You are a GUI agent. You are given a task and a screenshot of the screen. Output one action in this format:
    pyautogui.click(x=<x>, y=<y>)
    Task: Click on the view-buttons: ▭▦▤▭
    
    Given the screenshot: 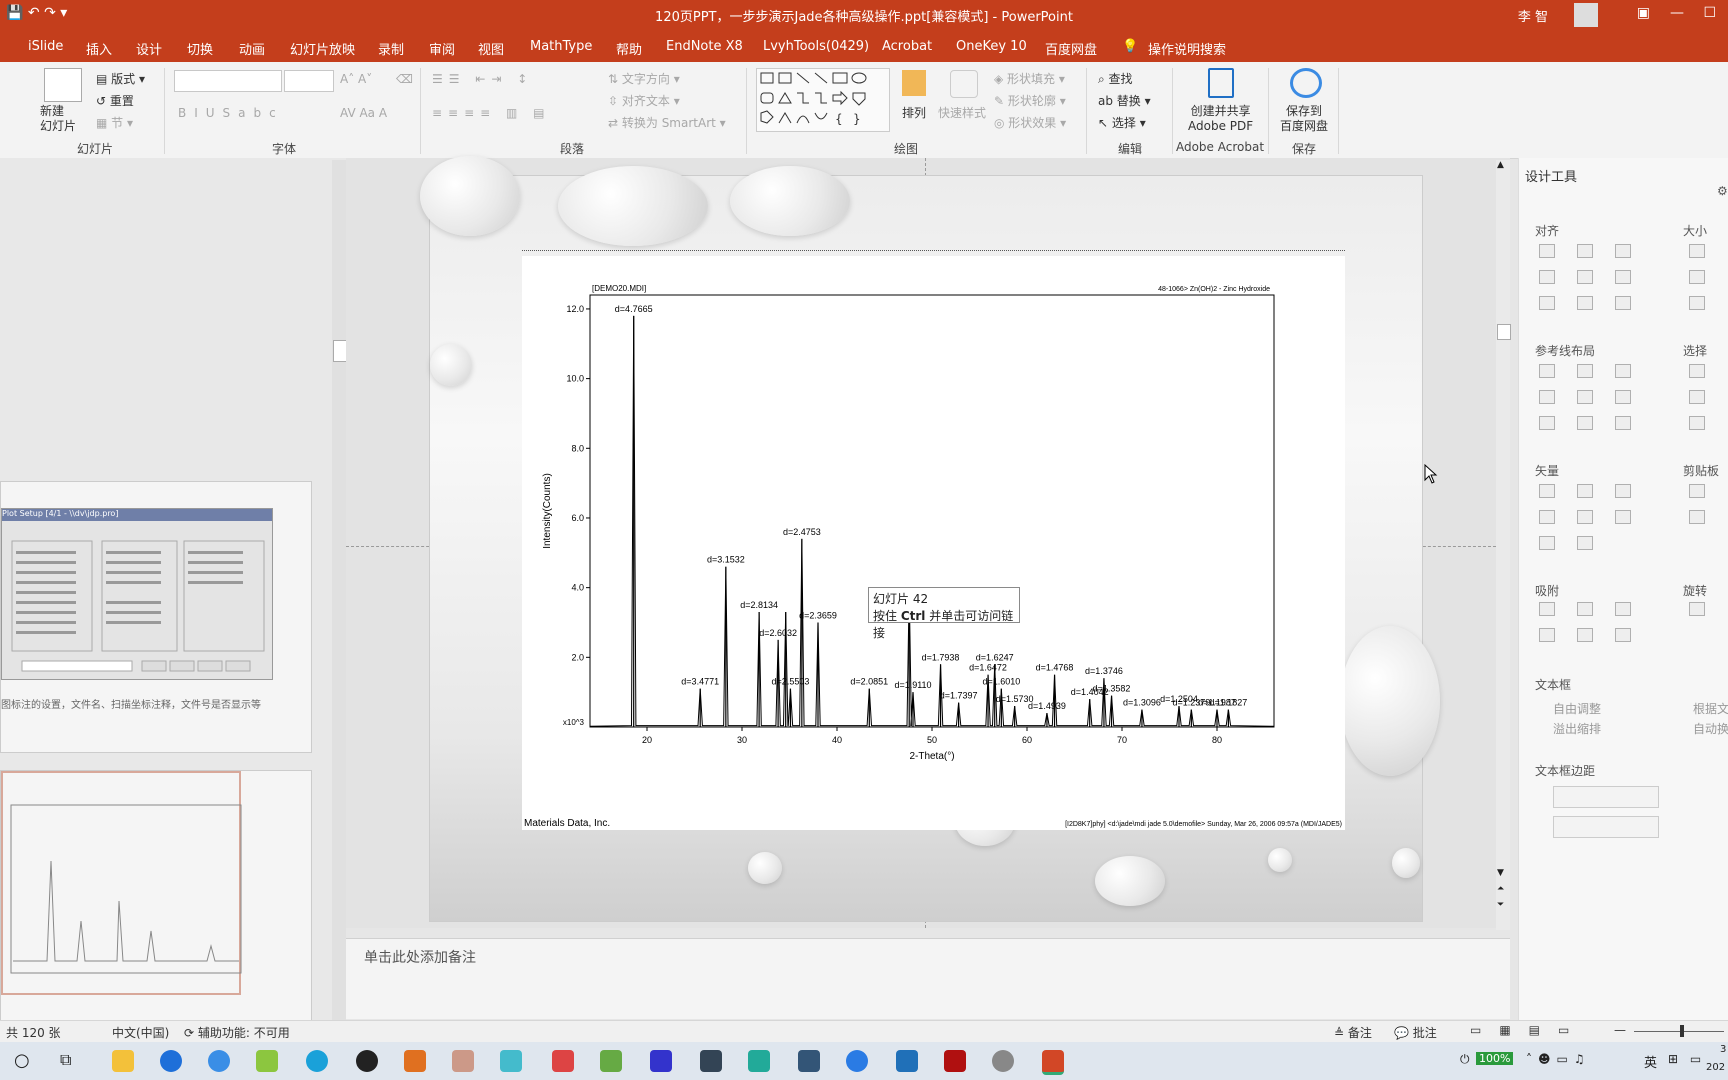 What is the action you would take?
    pyautogui.click(x=1528, y=1030)
    